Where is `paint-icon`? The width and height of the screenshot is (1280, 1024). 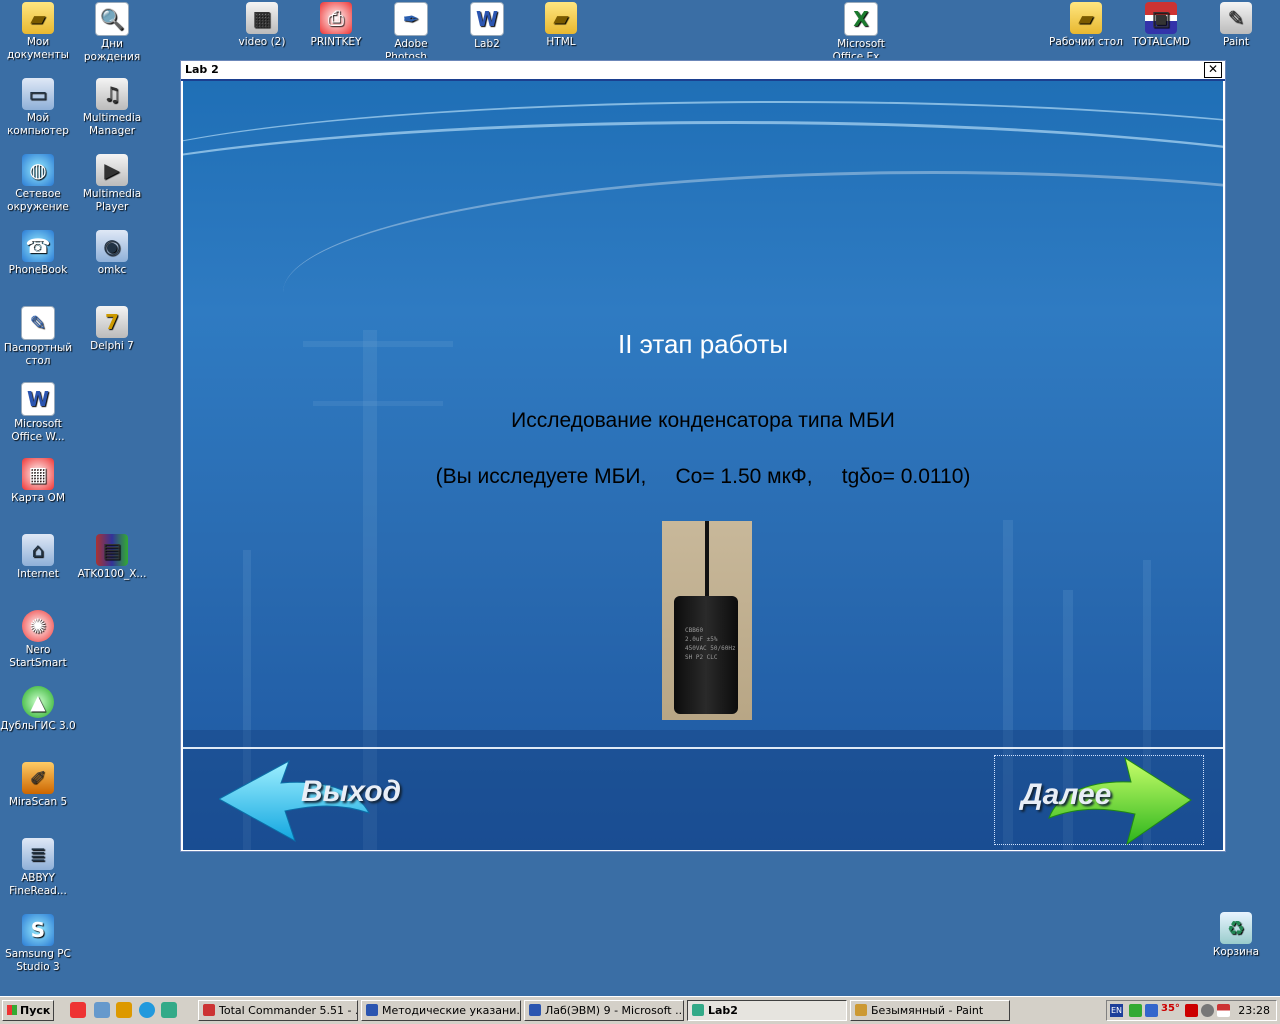
paint-icon is located at coordinates (861, 1010).